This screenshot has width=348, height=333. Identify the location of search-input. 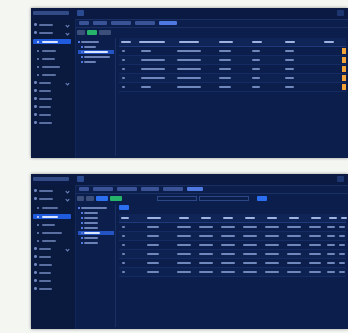
(177, 198).